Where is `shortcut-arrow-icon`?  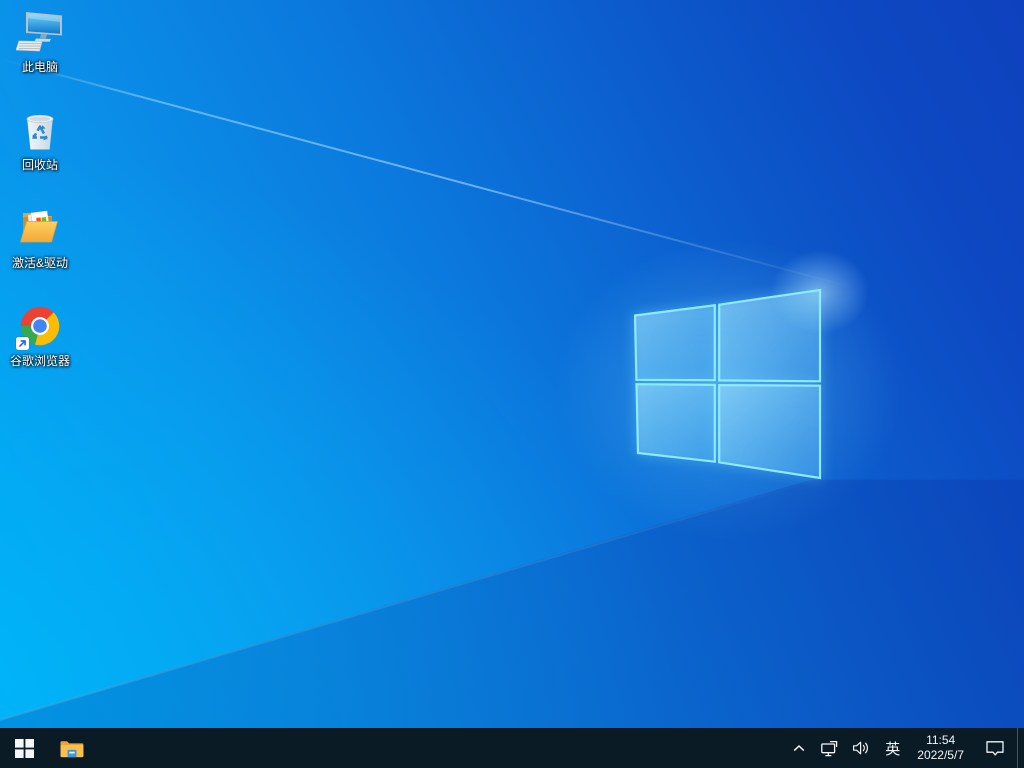
shortcut-arrow-icon is located at coordinates (22, 343).